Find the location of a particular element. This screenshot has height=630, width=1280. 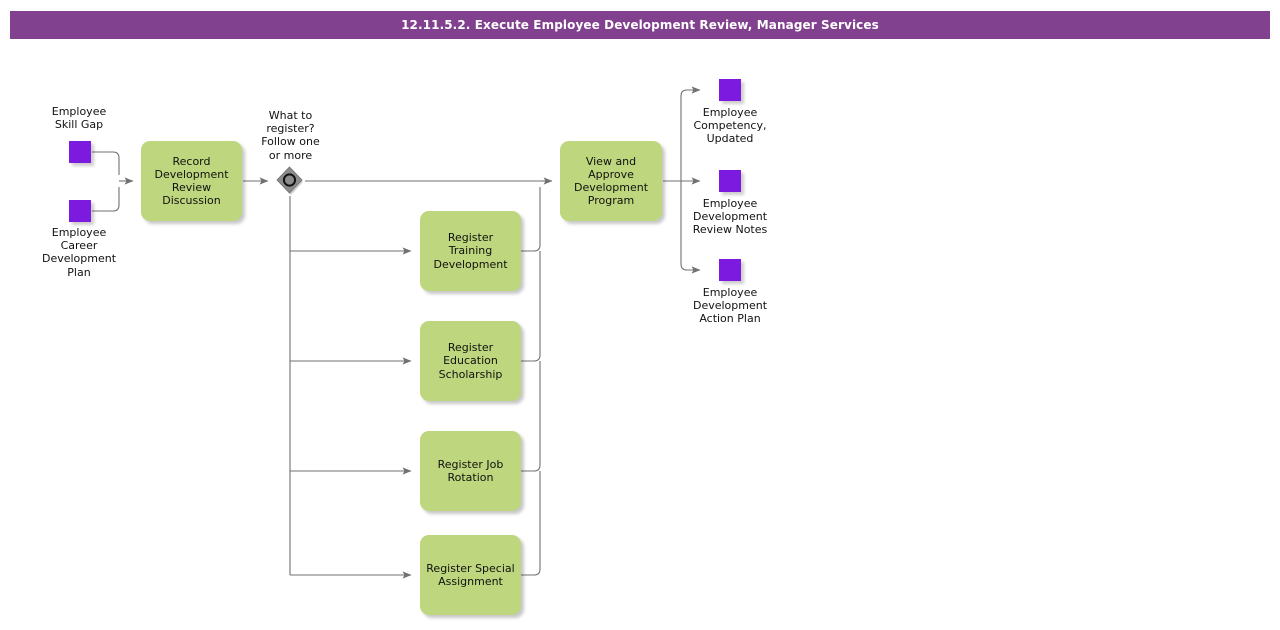

data-object-icon-employee-competency-updated is located at coordinates (730, 90).